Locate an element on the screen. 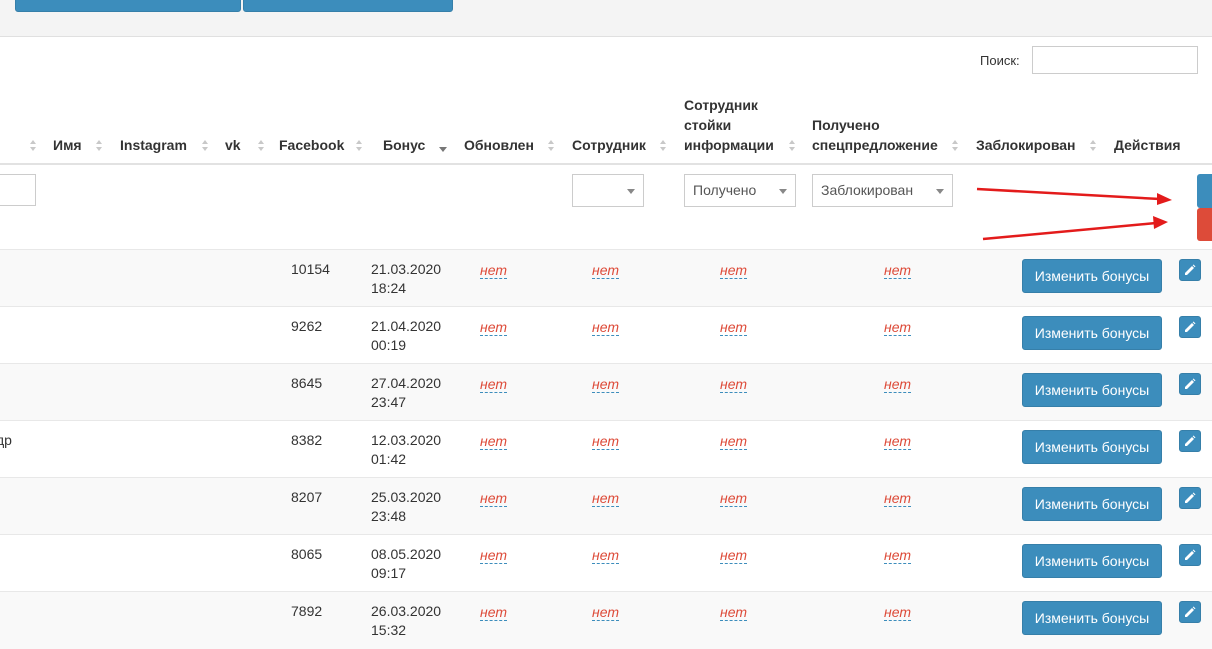 The width and height of the screenshot is (1212, 649). cell-bonus: 8645 is located at coordinates (307, 383).